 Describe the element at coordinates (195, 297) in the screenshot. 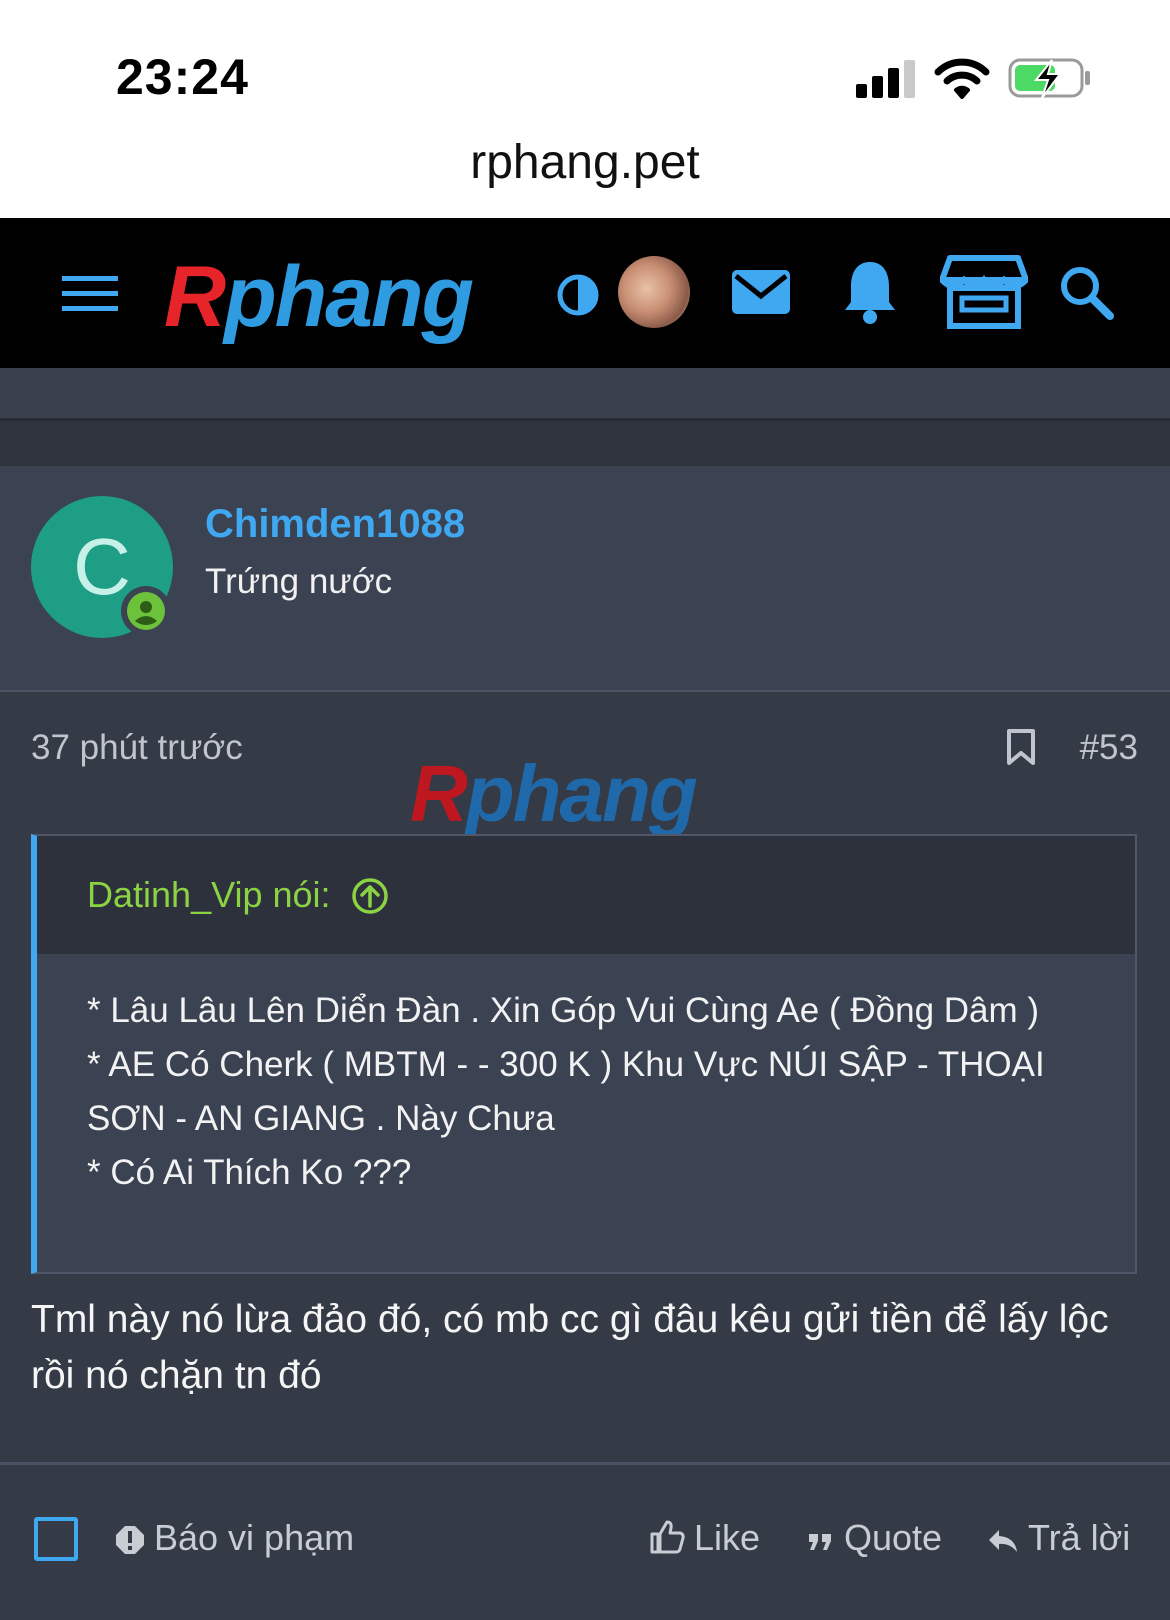

I see `logo-letter-r: R` at that location.